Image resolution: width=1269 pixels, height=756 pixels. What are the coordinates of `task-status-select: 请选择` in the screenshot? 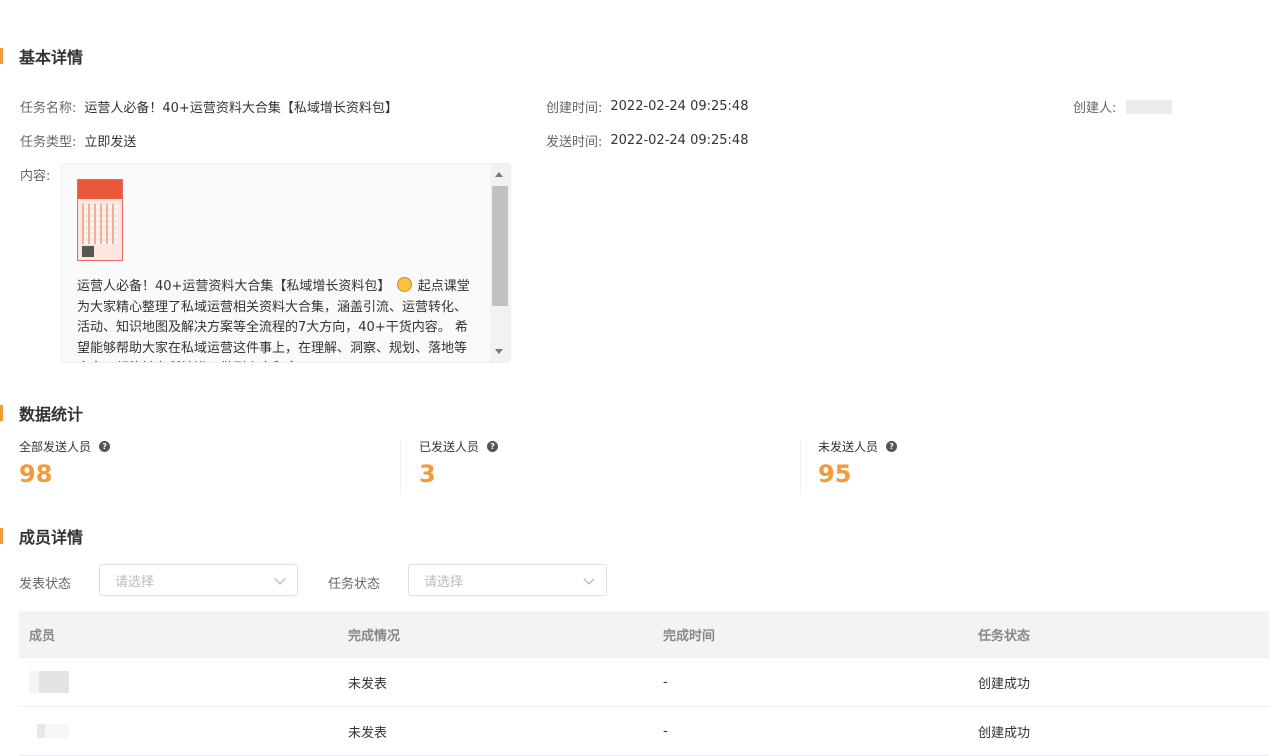 It's located at (507, 580).